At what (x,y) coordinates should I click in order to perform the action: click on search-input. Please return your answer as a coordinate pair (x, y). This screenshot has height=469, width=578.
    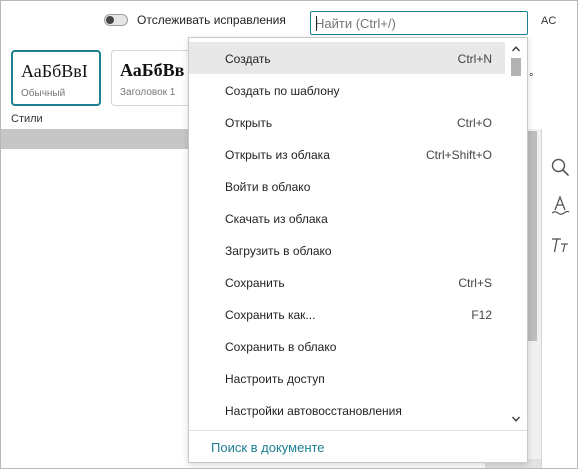
    Looking at the image, I should click on (415, 23).